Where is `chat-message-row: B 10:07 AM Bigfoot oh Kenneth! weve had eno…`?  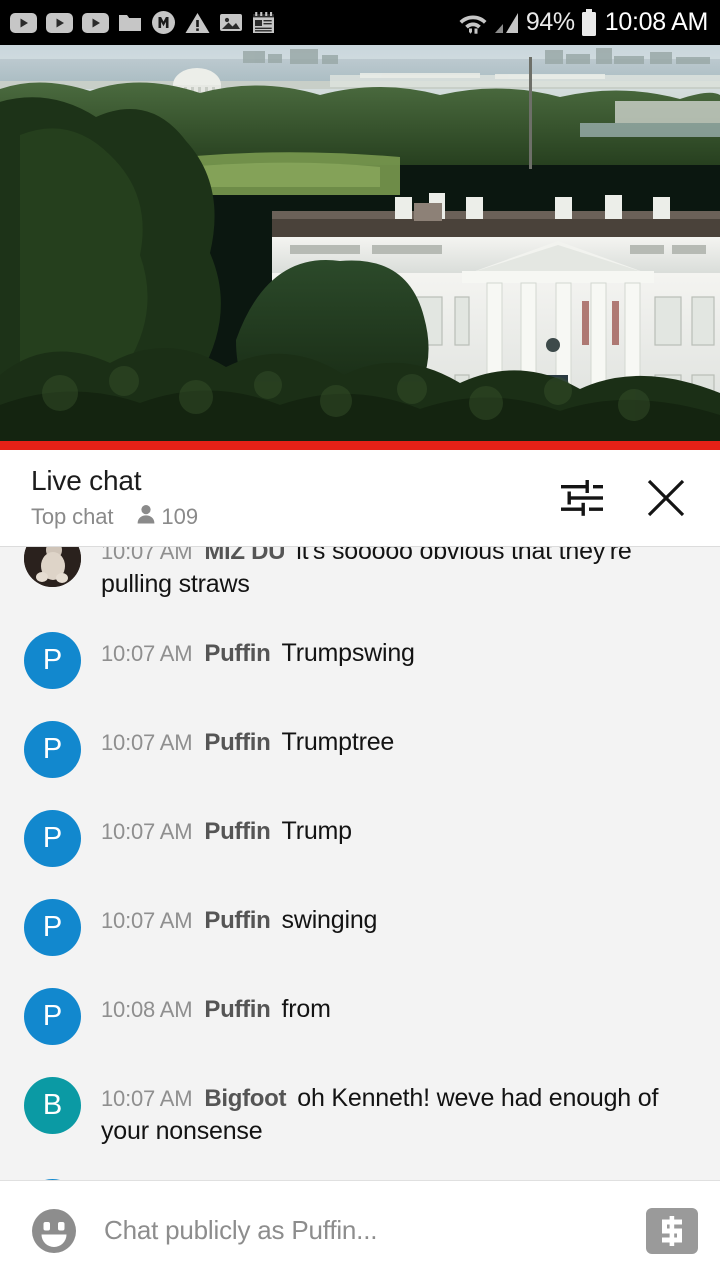
chat-message-row: B 10:07 AM Bigfoot oh Kenneth! weve had eno… is located at coordinates (360, 1112).